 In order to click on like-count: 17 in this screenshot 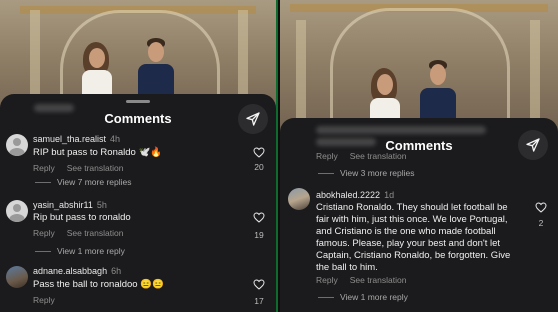, I will do `click(259, 301)`.